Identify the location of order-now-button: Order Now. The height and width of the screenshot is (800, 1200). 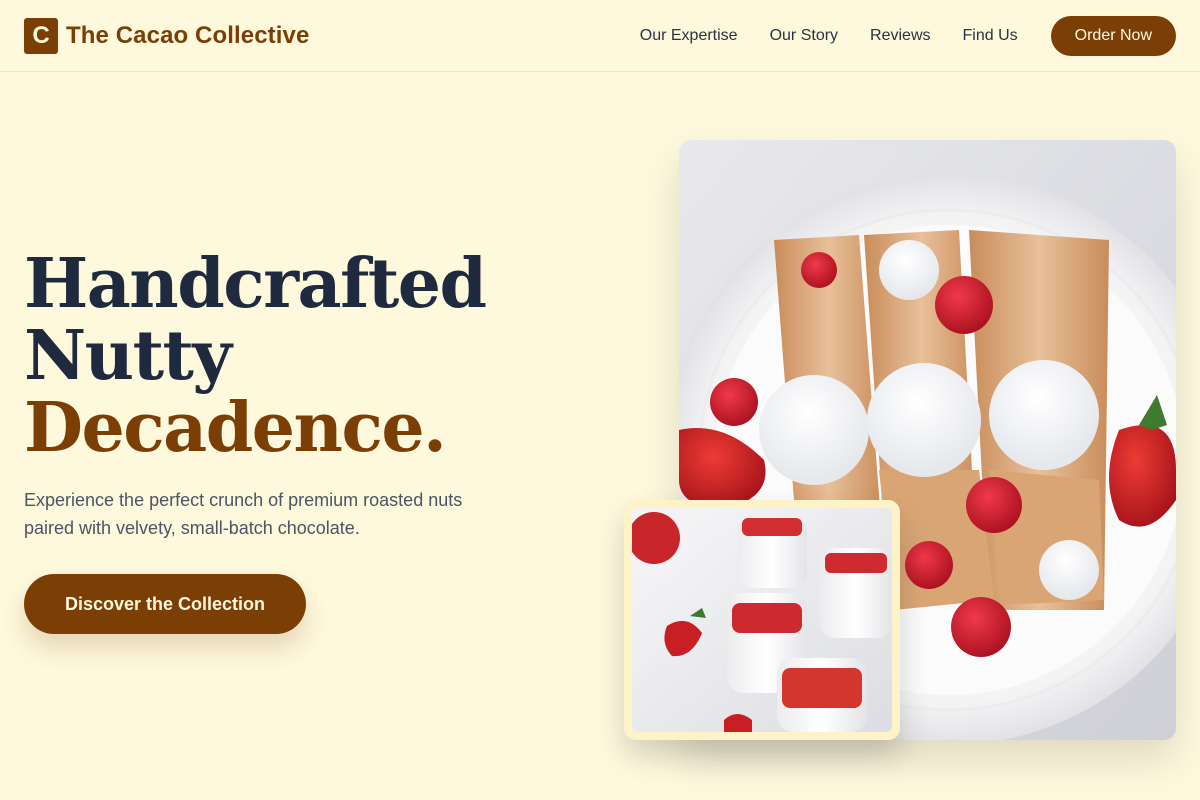
(1113, 35).